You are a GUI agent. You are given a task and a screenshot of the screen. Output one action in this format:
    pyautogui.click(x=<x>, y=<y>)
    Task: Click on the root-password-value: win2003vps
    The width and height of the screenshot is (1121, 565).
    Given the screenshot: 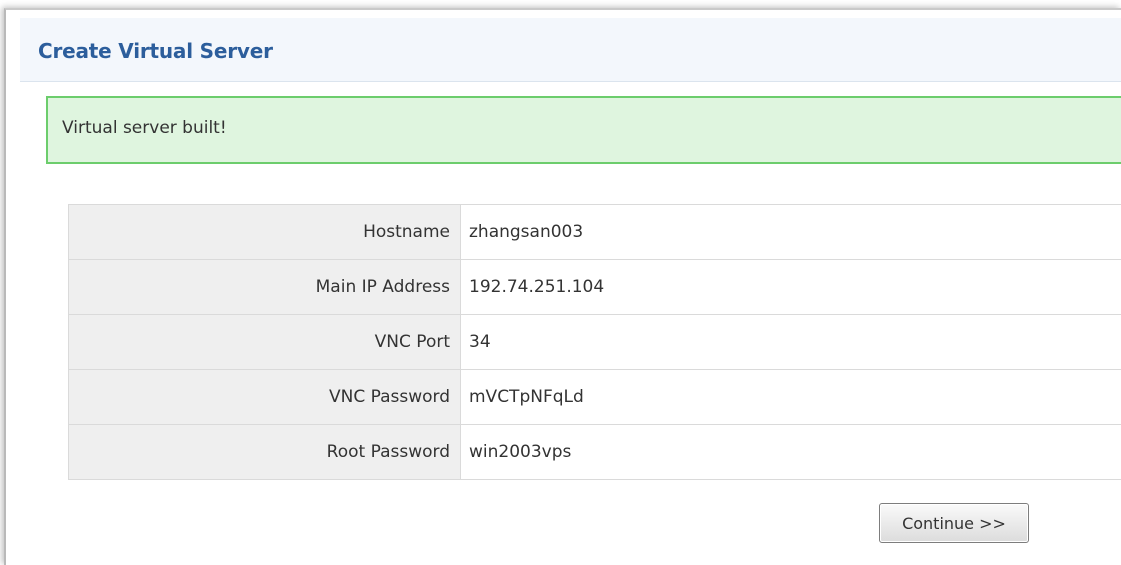 What is the action you would take?
    pyautogui.click(x=790, y=452)
    